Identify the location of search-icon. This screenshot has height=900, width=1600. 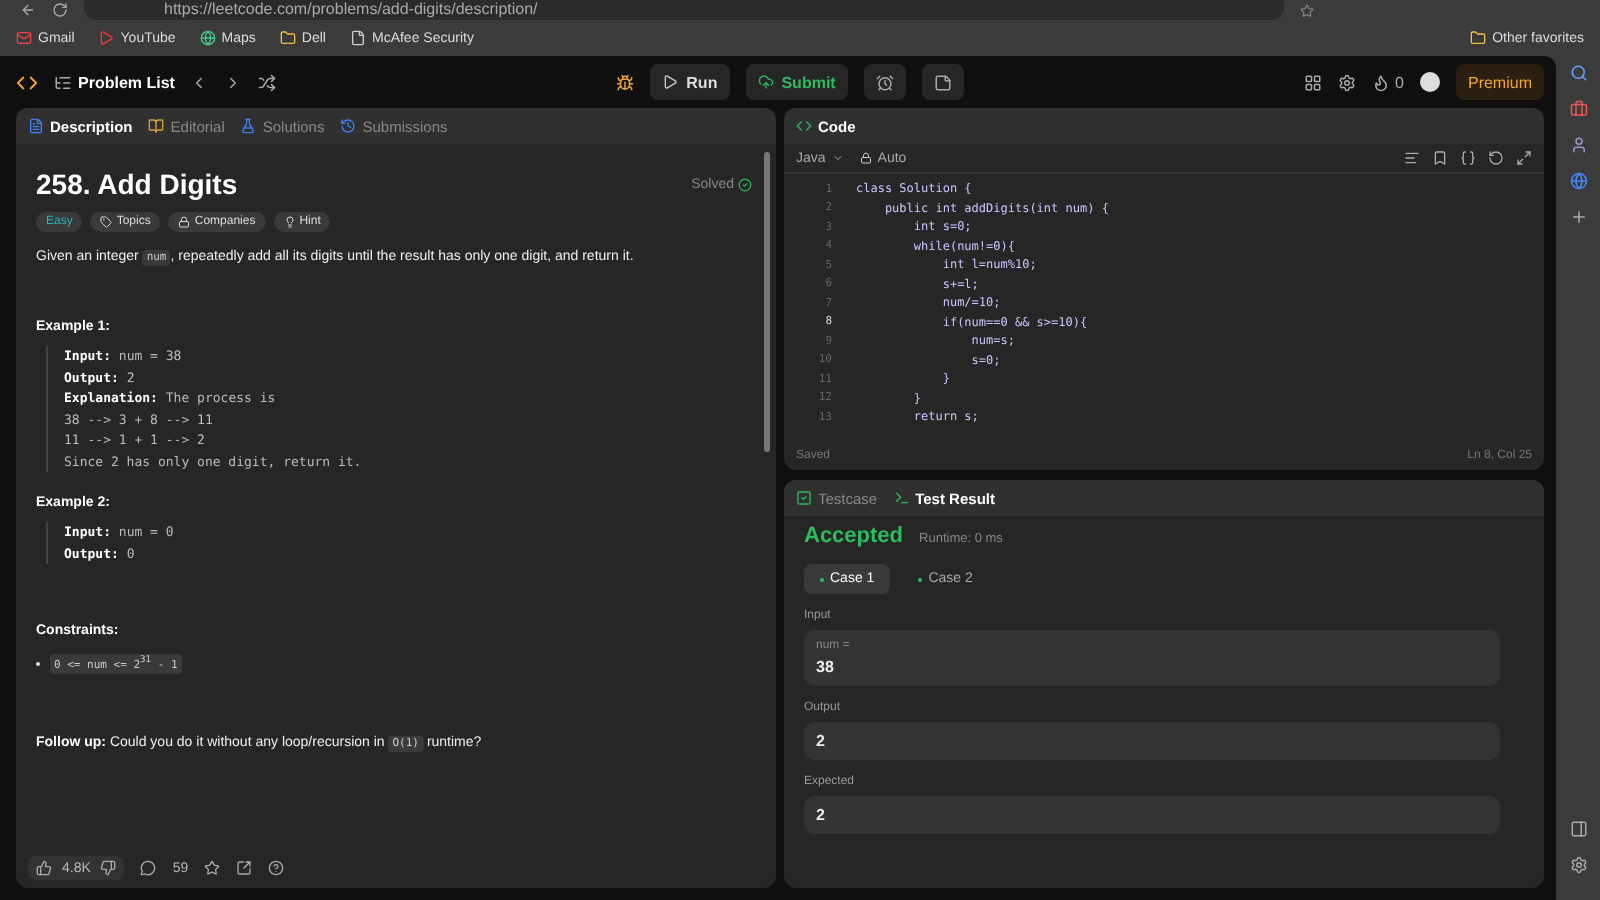
(1578, 73).